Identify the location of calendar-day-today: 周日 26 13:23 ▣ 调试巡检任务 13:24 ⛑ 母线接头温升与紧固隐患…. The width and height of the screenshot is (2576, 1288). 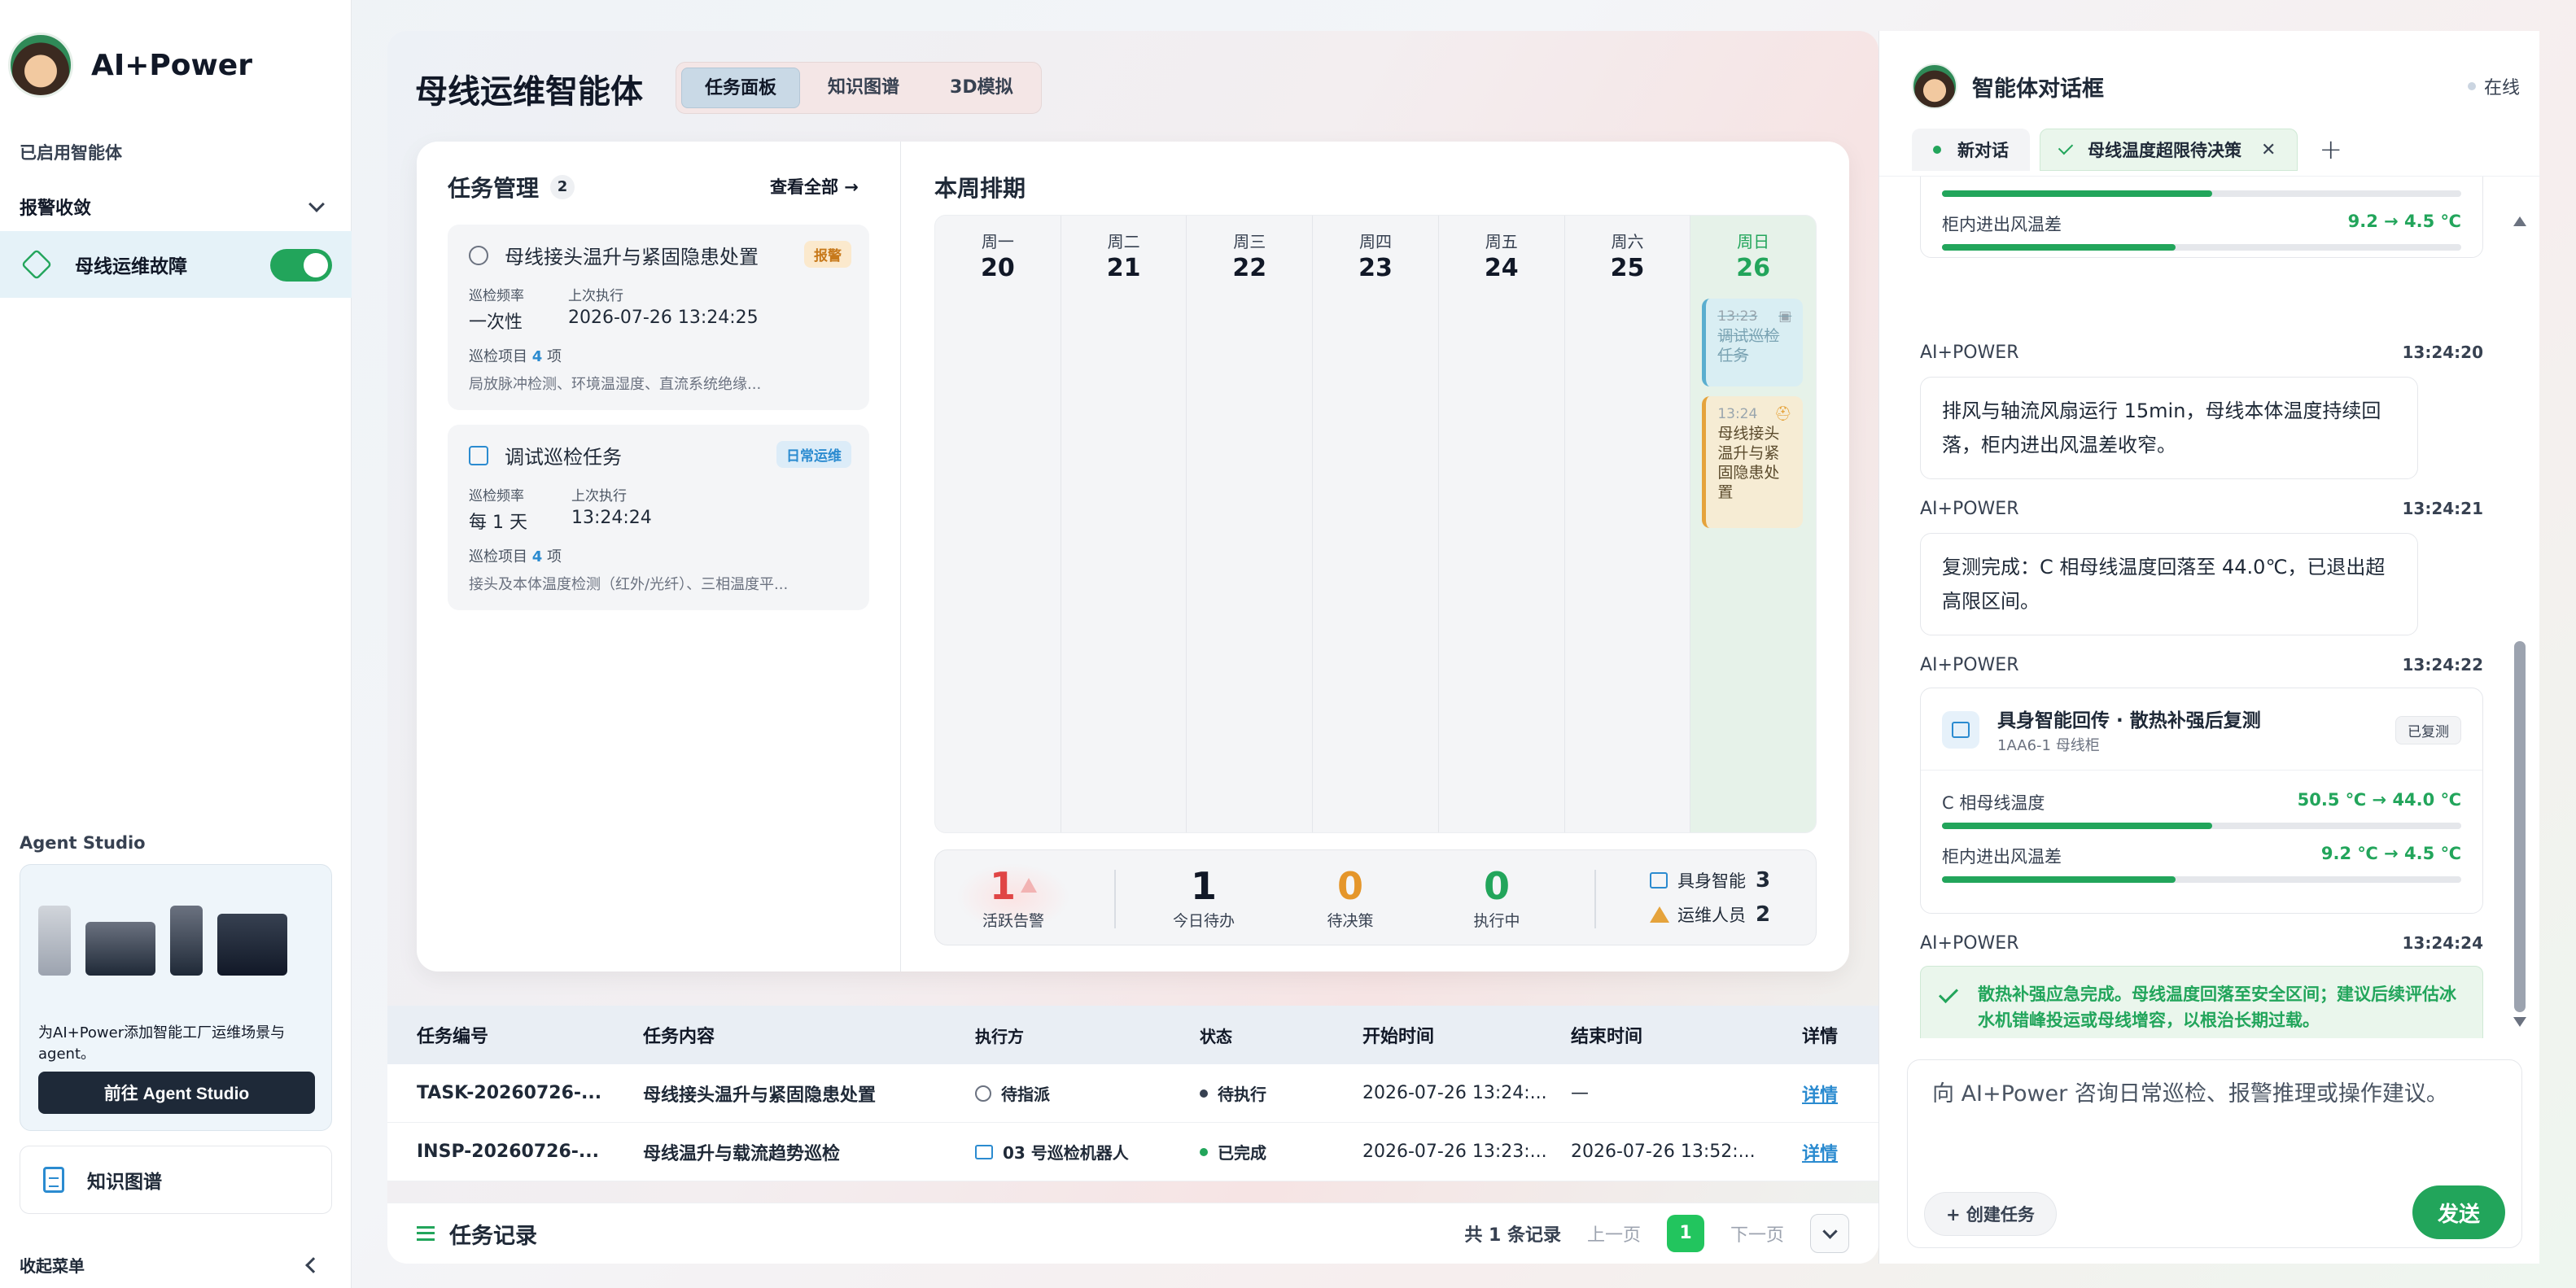
(1753, 524).